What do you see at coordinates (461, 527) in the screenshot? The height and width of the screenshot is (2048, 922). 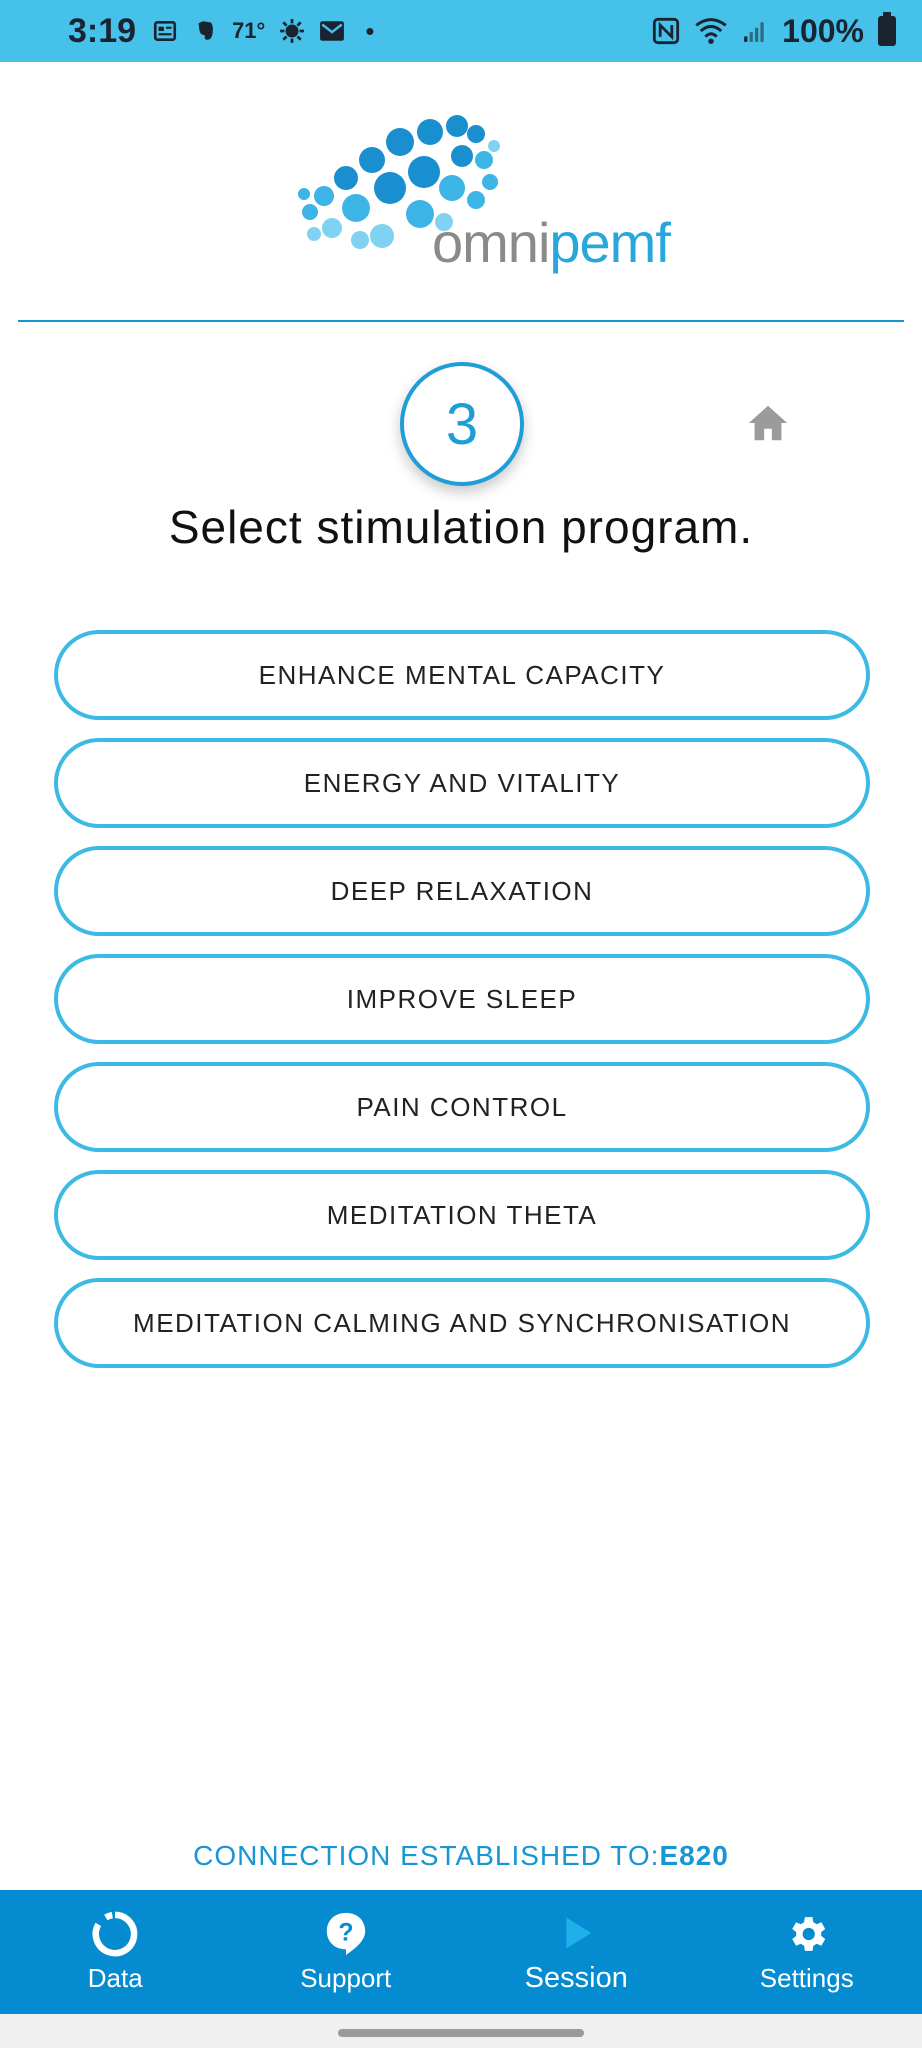 I see `page-title: Select stimulation program.` at bounding box center [461, 527].